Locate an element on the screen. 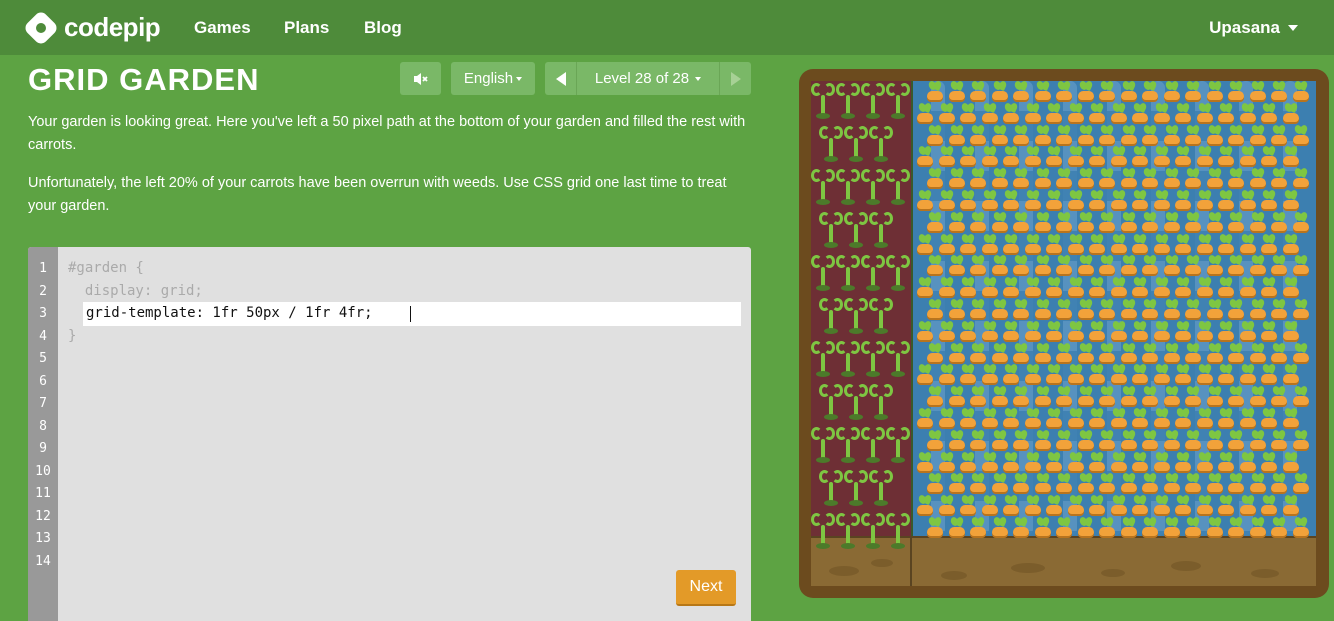  path-stone is located at coordinates (1113, 573).